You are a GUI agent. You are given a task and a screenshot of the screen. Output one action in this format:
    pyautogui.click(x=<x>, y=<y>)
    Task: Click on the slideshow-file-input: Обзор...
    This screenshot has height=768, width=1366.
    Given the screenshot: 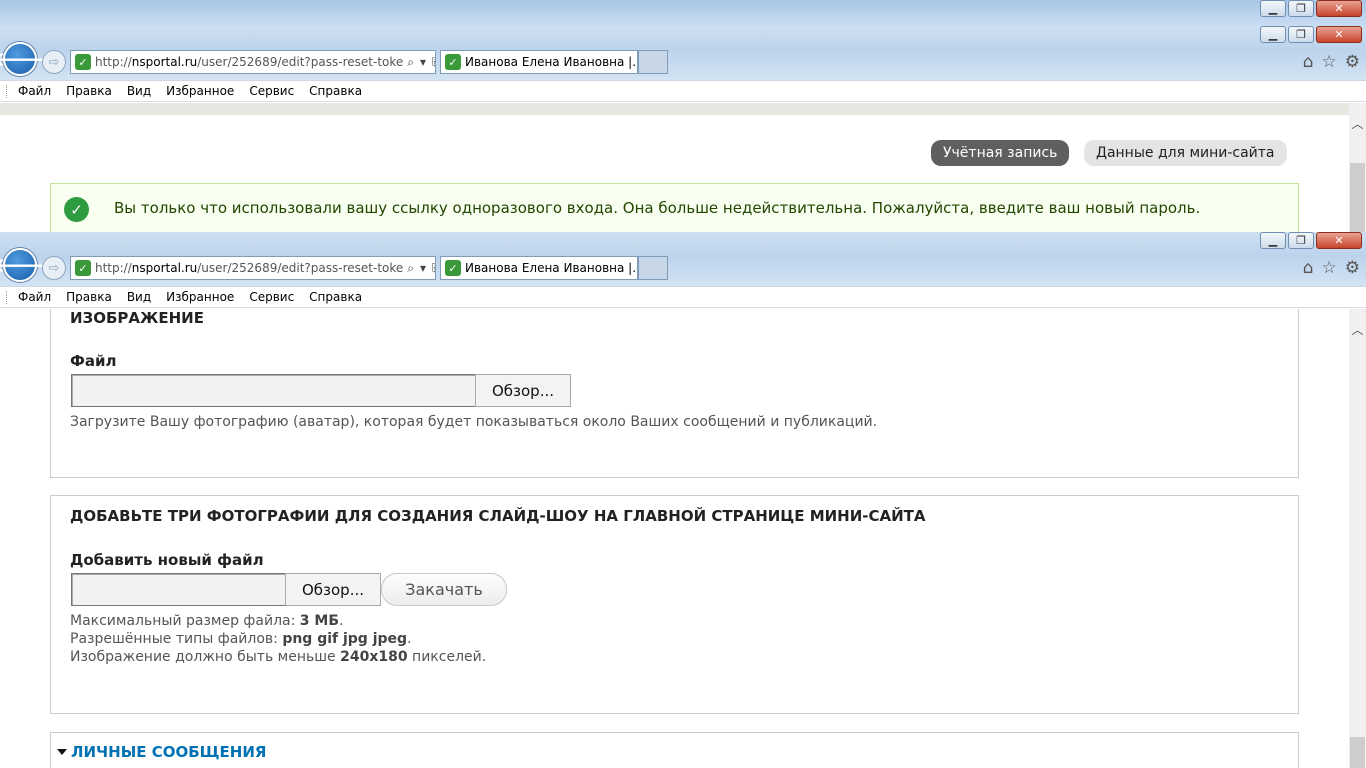 What is the action you would take?
    pyautogui.click(x=226, y=589)
    